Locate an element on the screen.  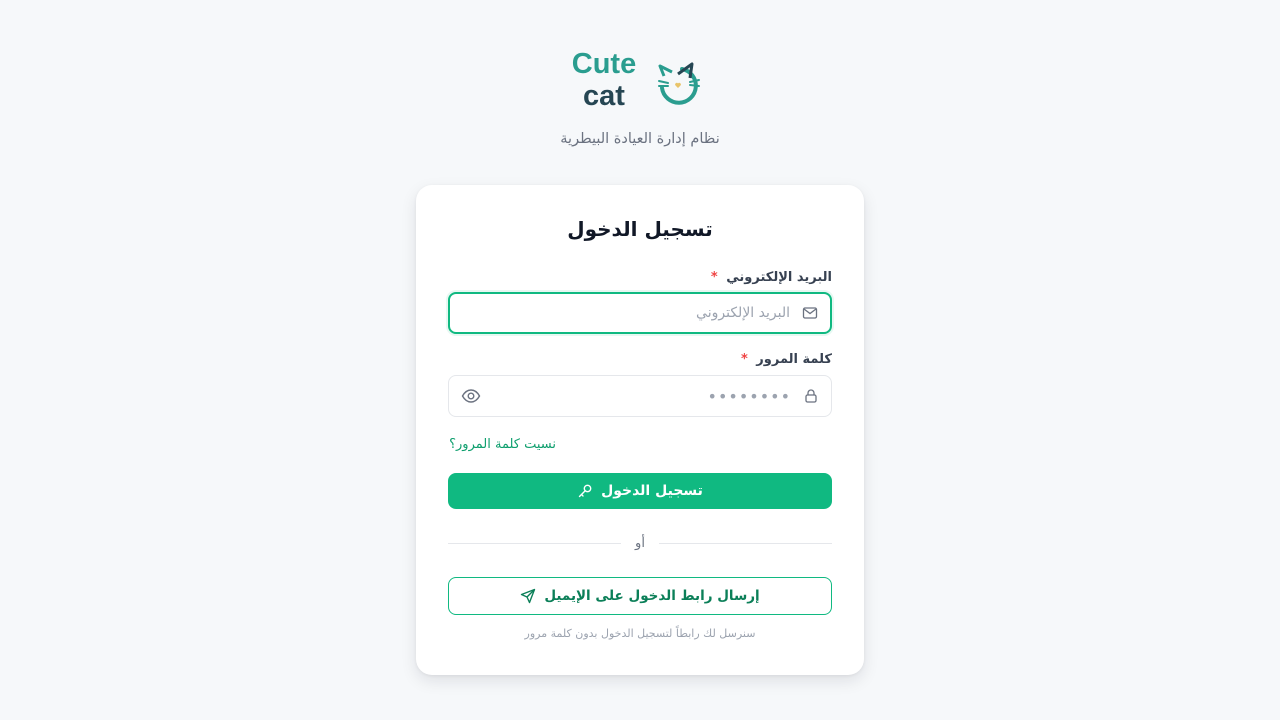
login-button: تسجيل الدخول is located at coordinates (640, 491).